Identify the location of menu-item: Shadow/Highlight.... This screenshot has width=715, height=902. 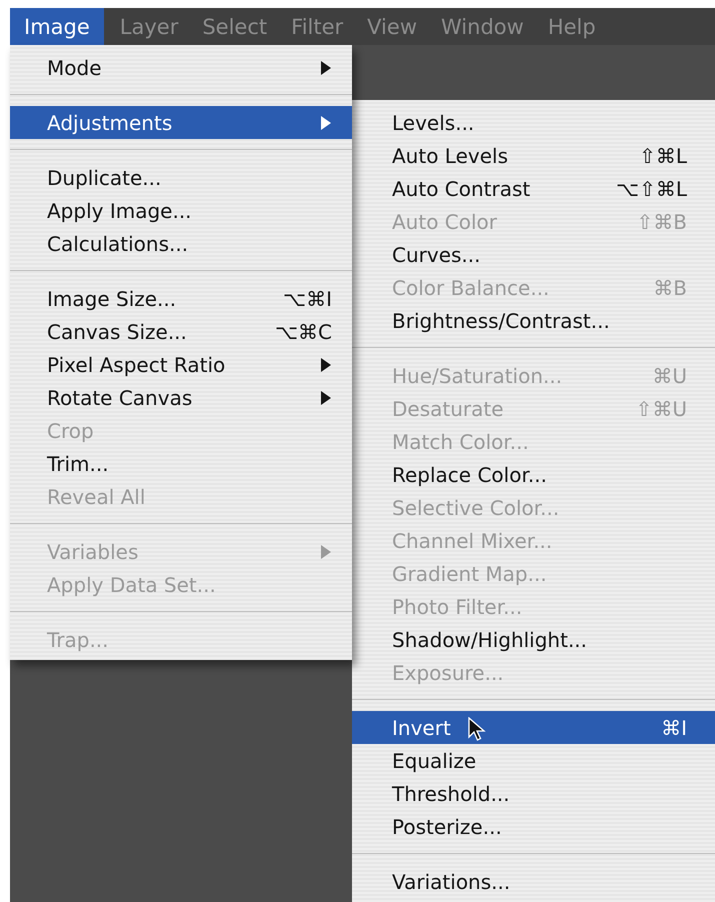
(533, 639).